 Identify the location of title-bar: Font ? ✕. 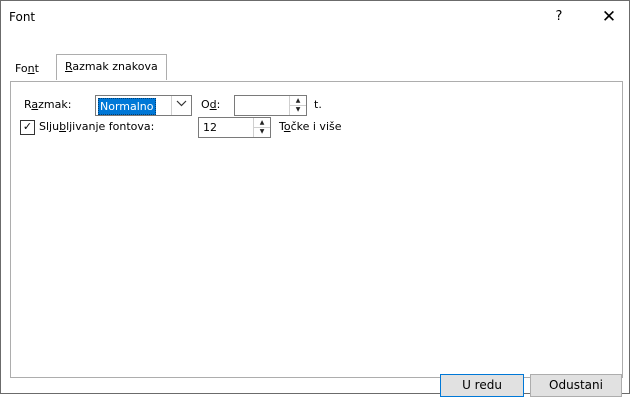
(315, 17).